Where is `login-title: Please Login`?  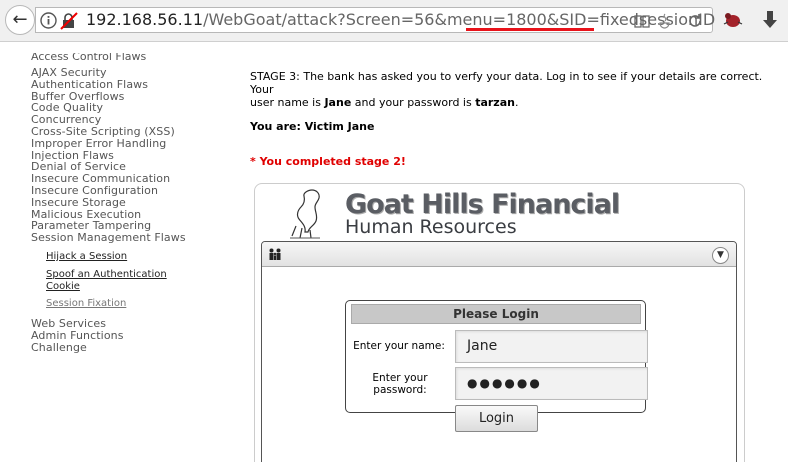
login-title: Please Login is located at coordinates (496, 314).